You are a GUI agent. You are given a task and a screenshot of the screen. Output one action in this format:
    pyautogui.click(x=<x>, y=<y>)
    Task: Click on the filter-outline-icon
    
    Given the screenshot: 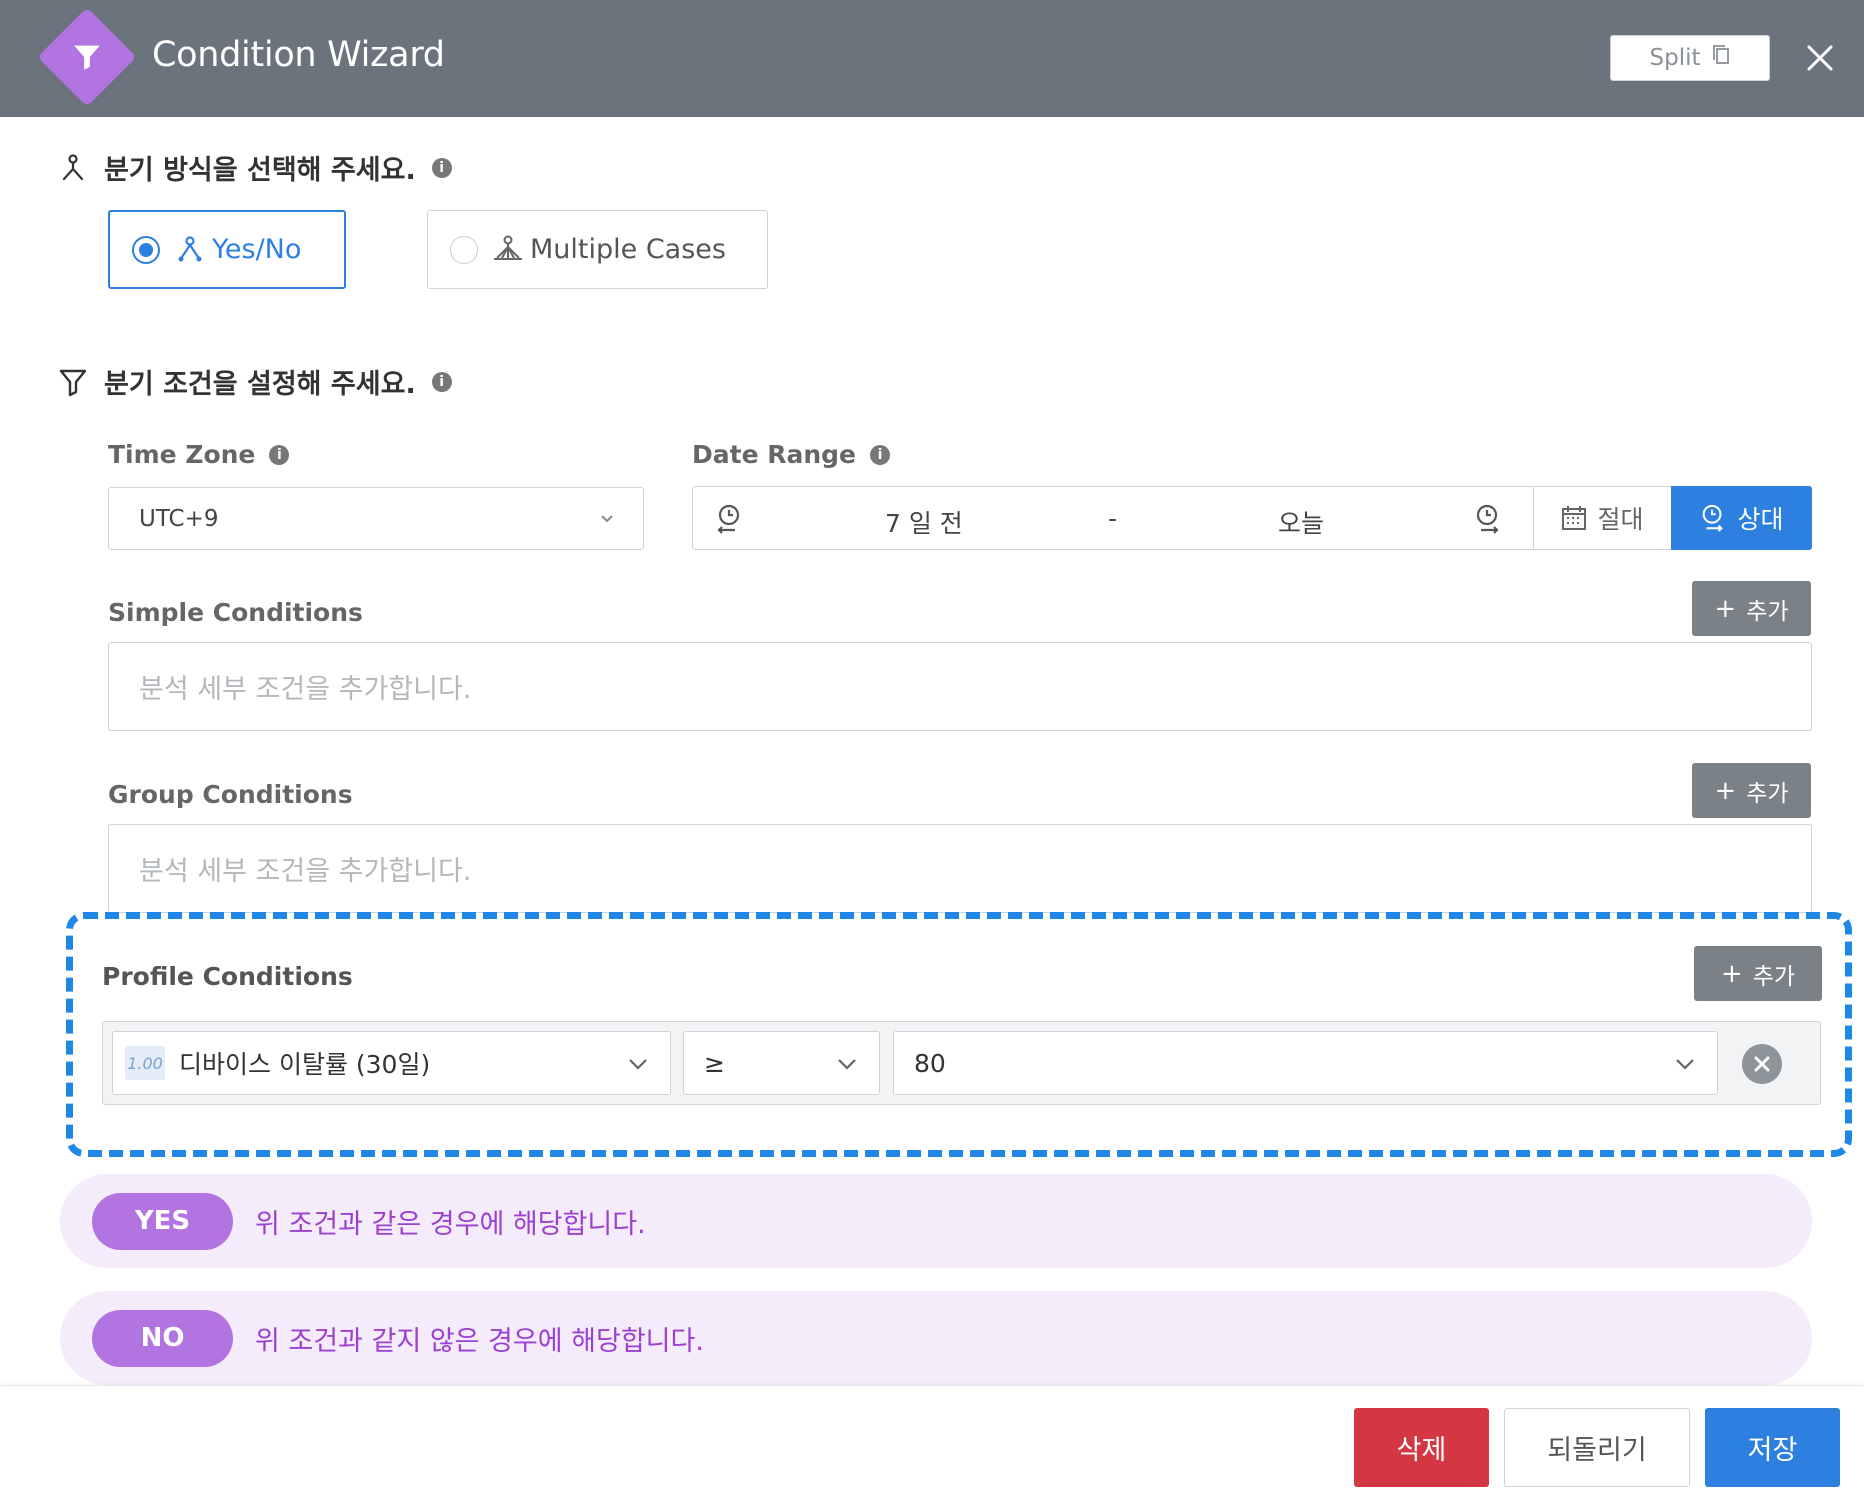 What is the action you would take?
    pyautogui.click(x=73, y=382)
    